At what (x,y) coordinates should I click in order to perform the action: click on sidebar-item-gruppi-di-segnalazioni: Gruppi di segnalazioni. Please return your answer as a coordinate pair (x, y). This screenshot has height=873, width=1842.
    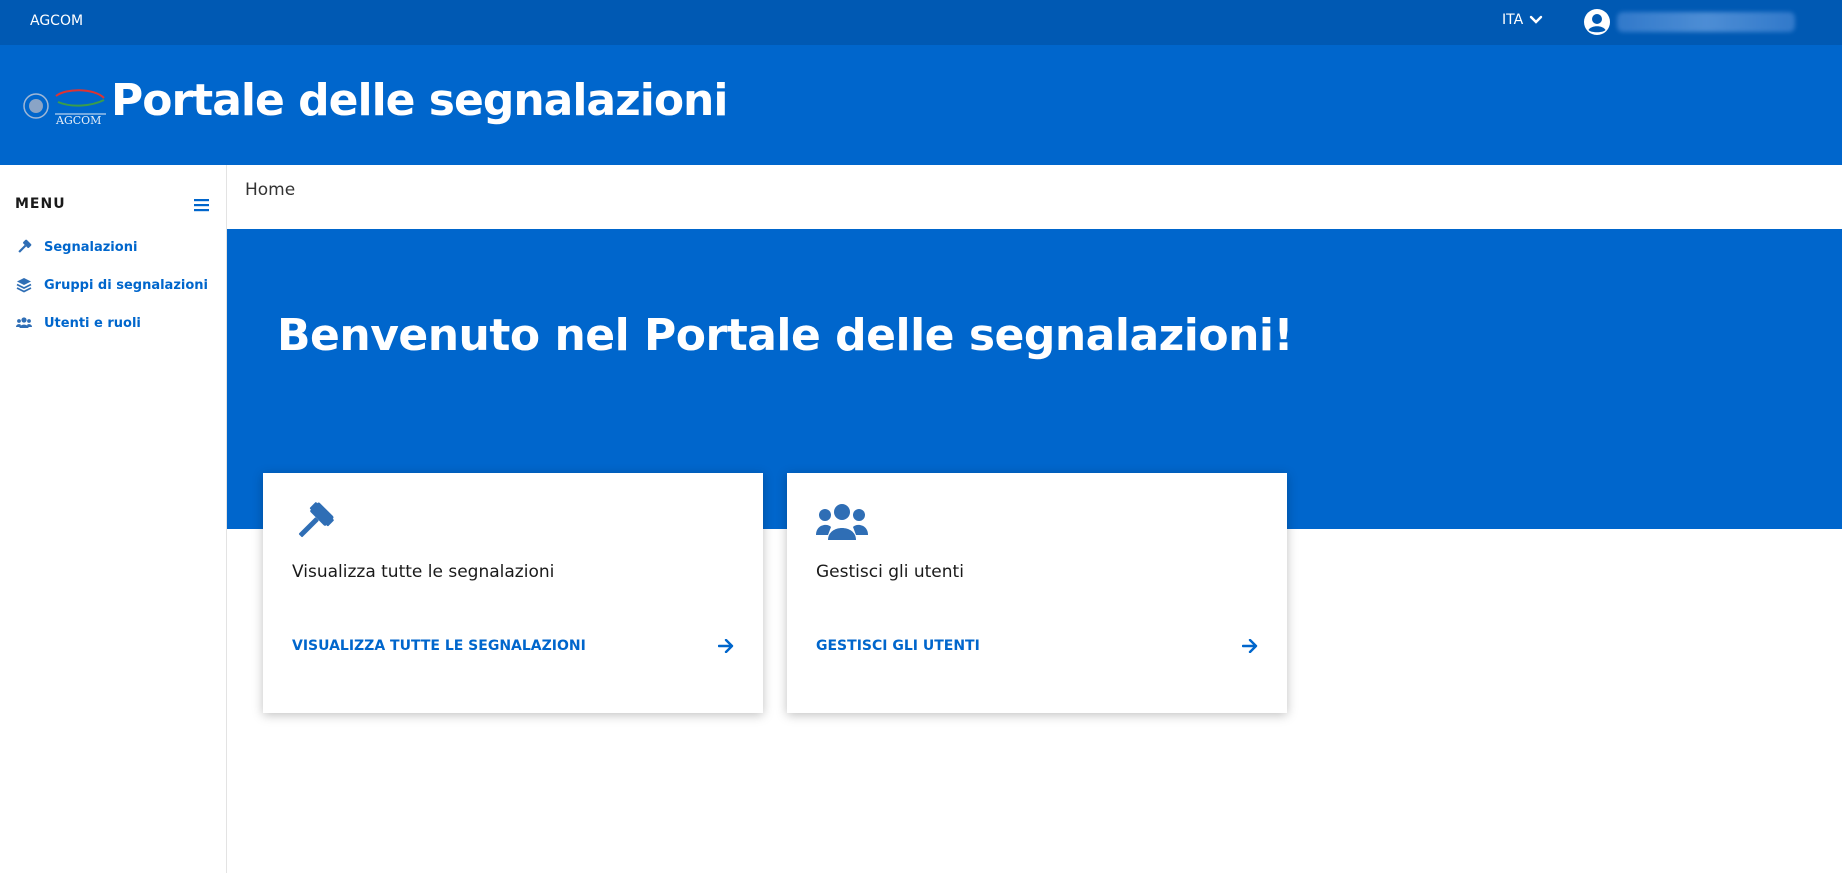
    Looking at the image, I should click on (112, 285).